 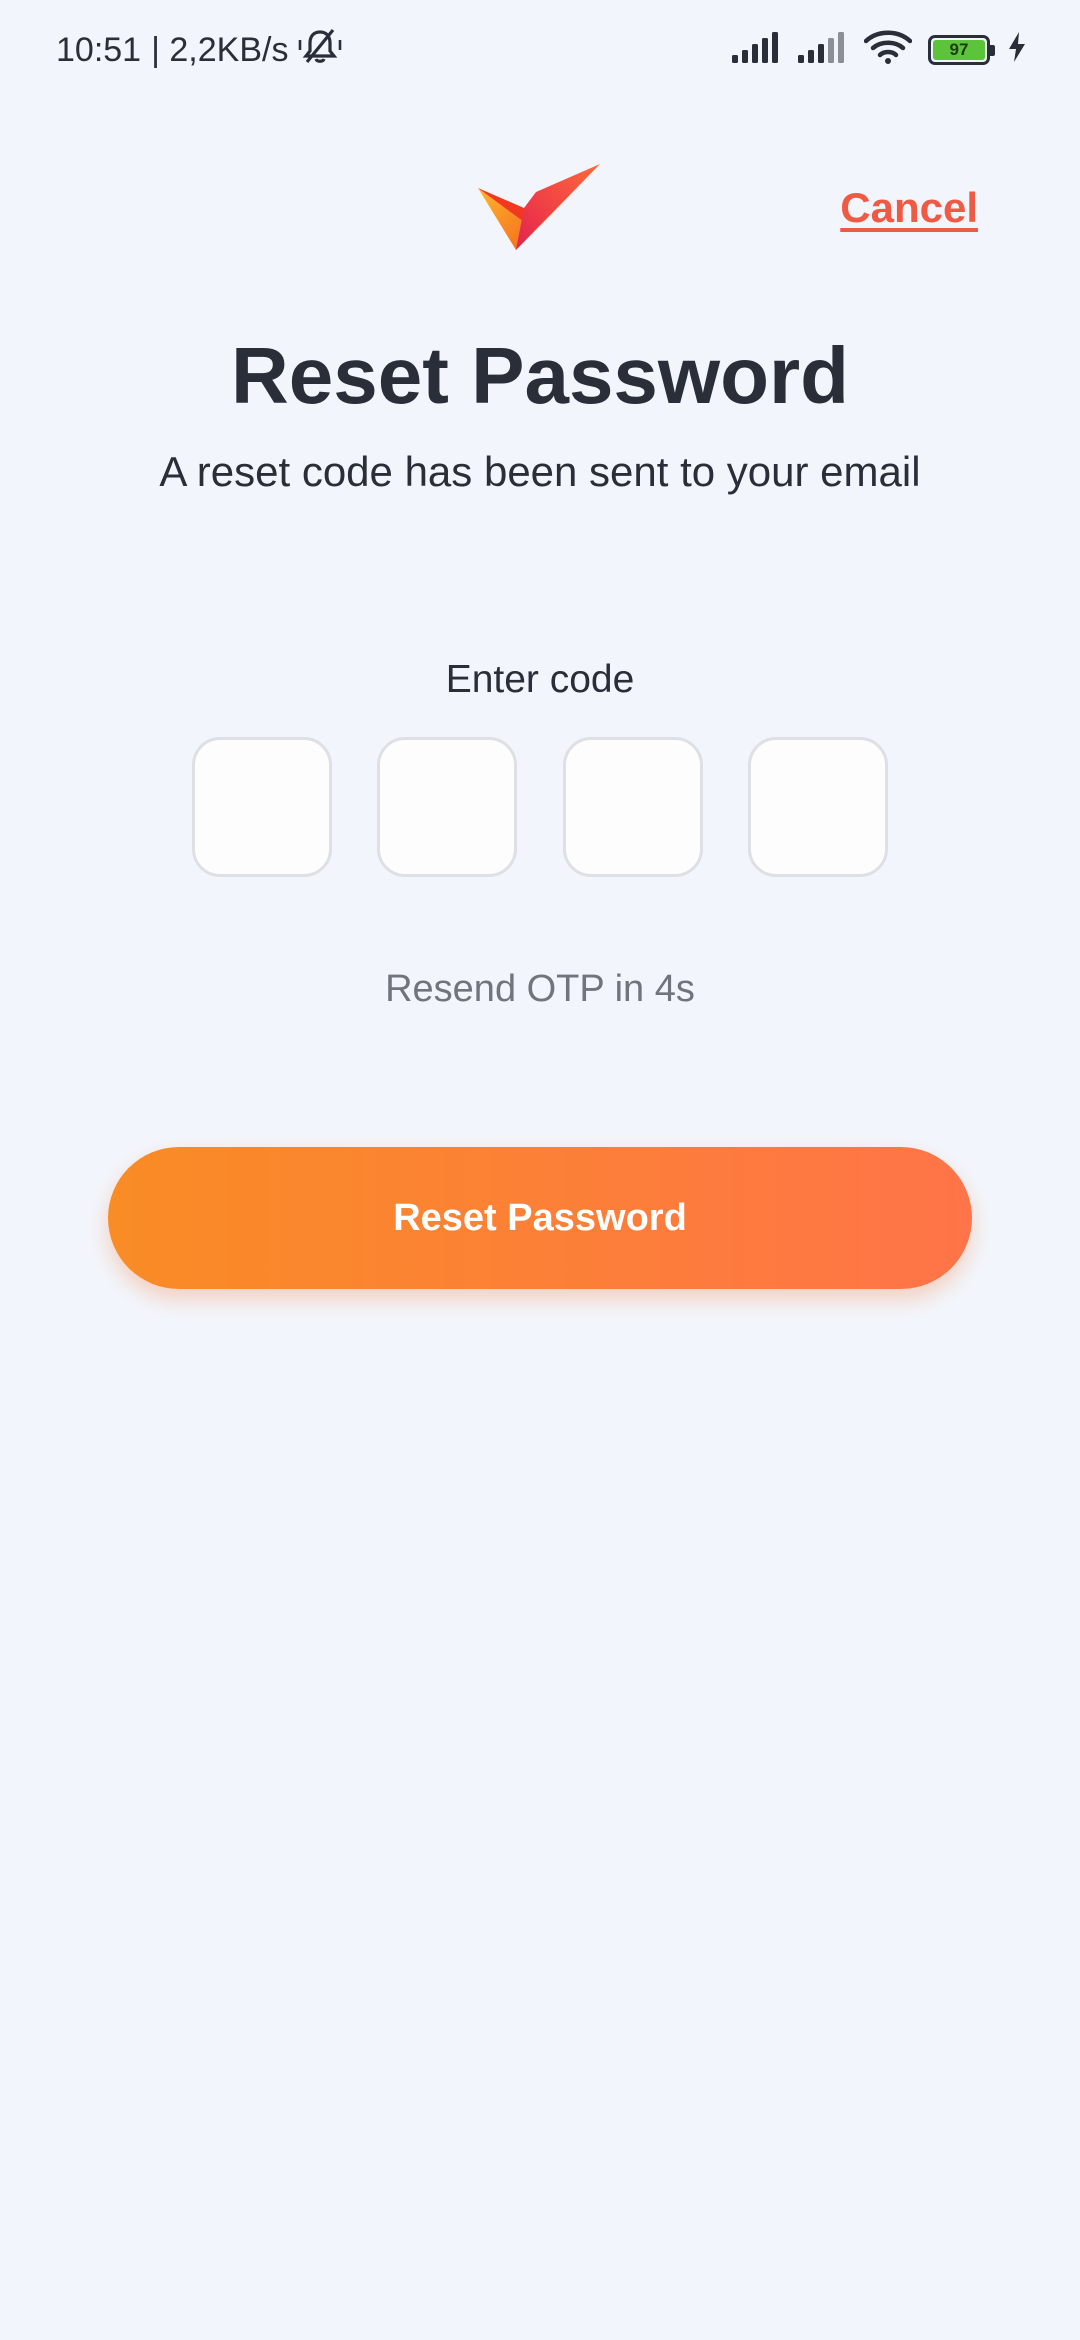 What do you see at coordinates (1017, 49) in the screenshot?
I see `charging-bolt-icon` at bounding box center [1017, 49].